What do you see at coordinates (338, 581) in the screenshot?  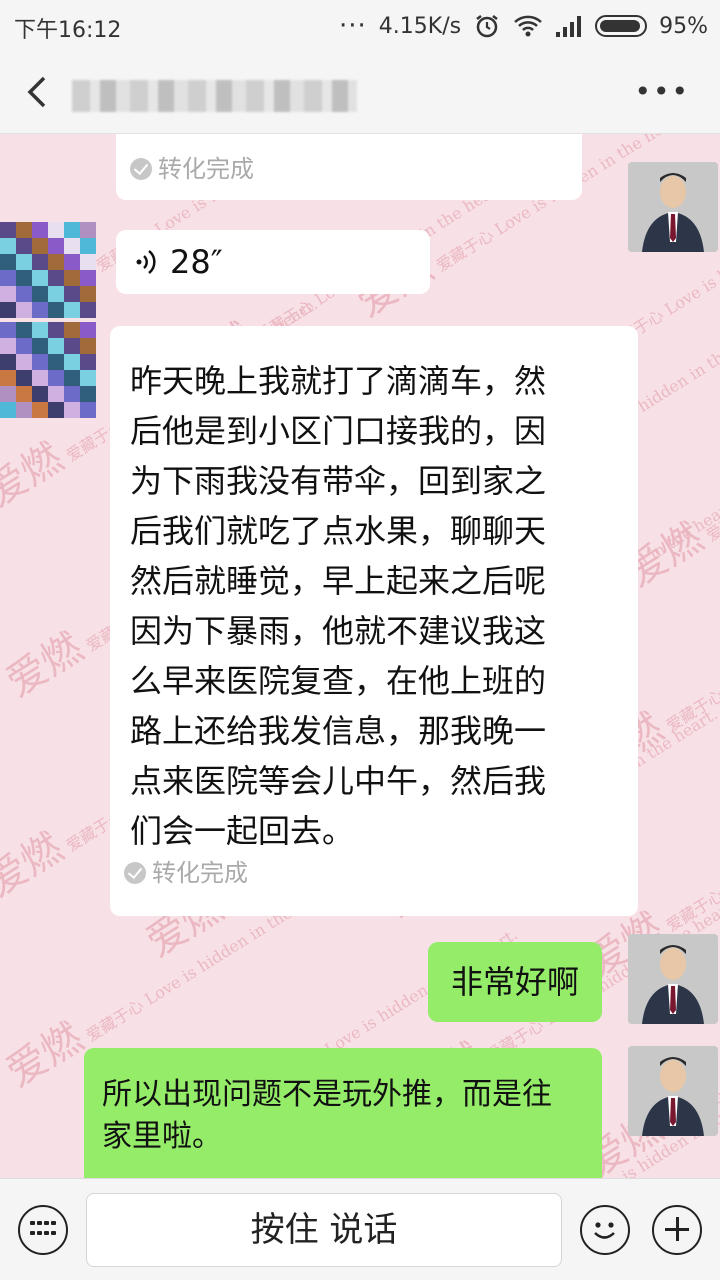 I see `message-line: 然后就睡觉，早上起来之后呢` at bounding box center [338, 581].